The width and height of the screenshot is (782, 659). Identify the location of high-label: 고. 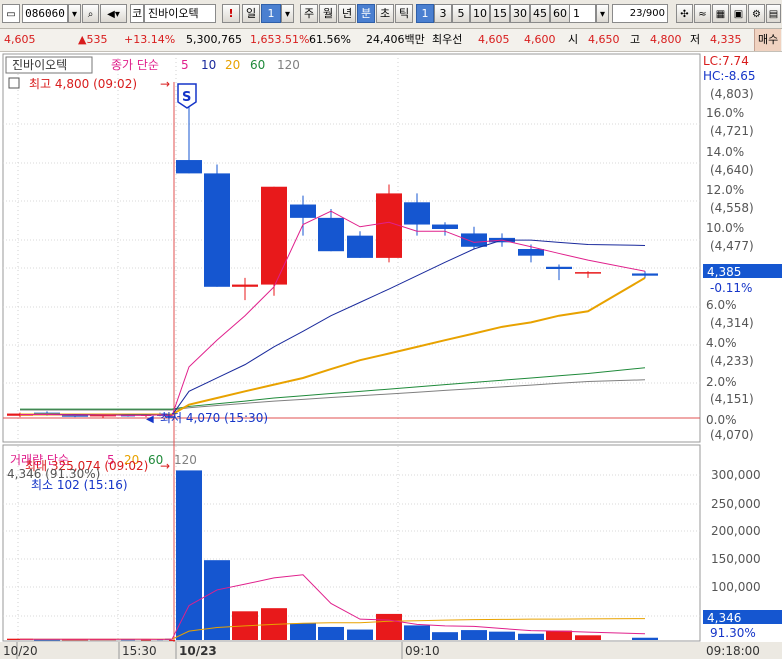
(635, 39).